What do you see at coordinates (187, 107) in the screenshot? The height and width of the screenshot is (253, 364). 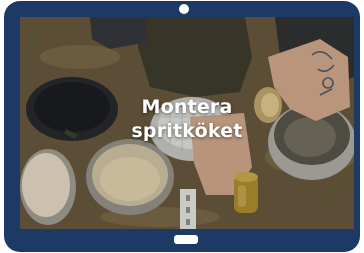 I see `video-title-line1: Montera` at bounding box center [187, 107].